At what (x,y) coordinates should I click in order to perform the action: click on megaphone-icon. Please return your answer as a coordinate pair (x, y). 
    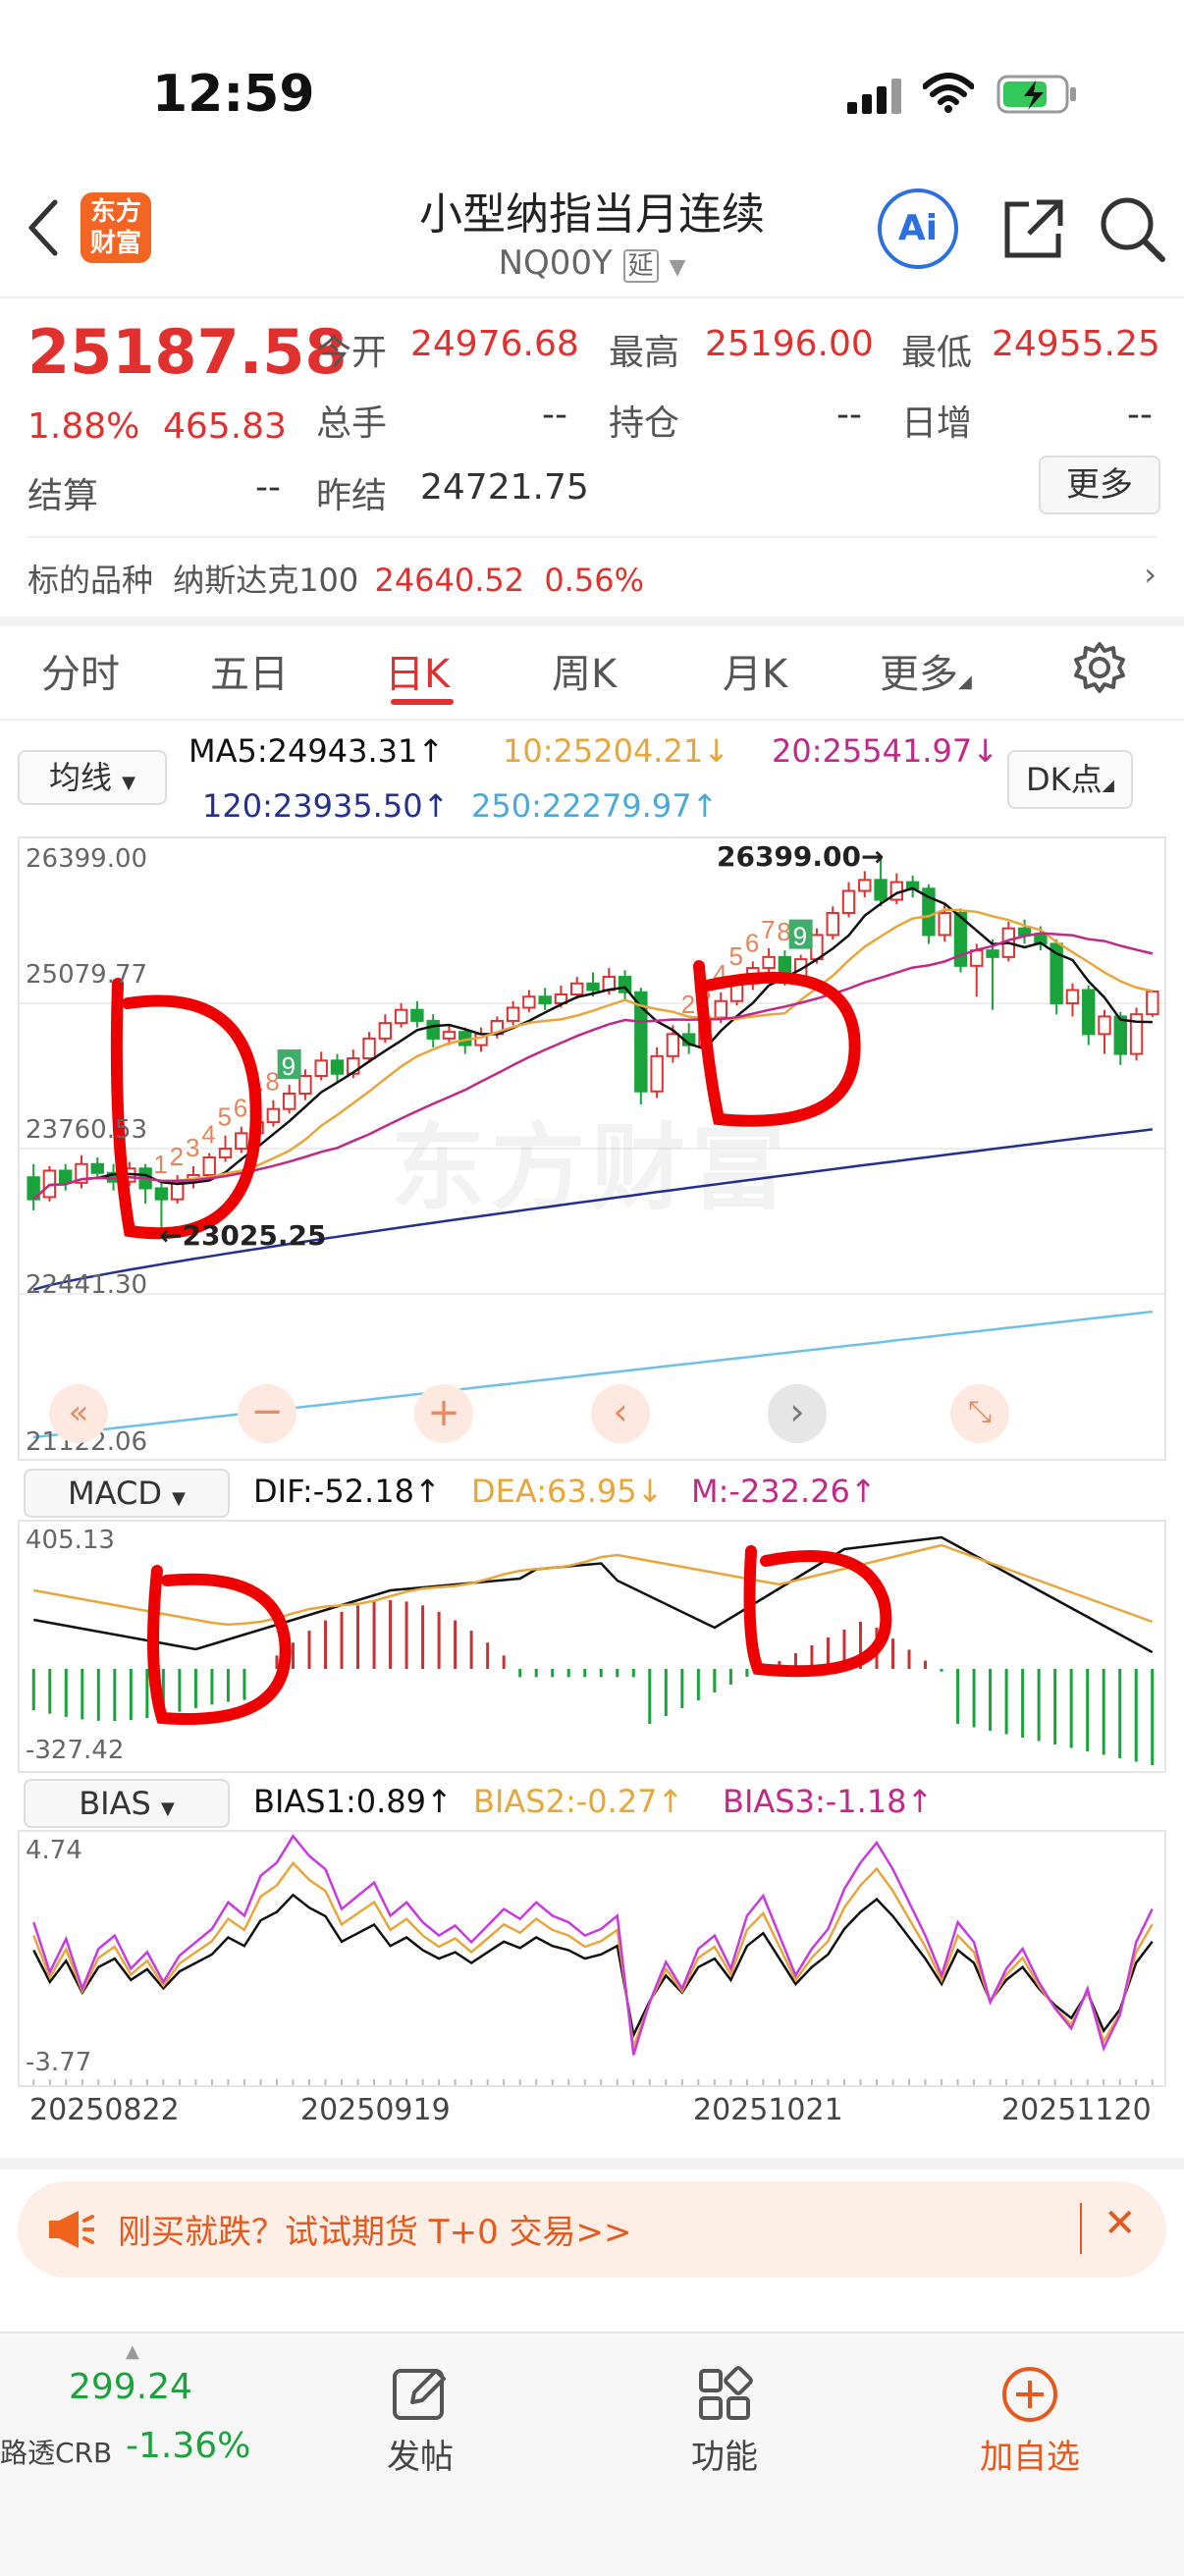
    Looking at the image, I should click on (70, 2231).